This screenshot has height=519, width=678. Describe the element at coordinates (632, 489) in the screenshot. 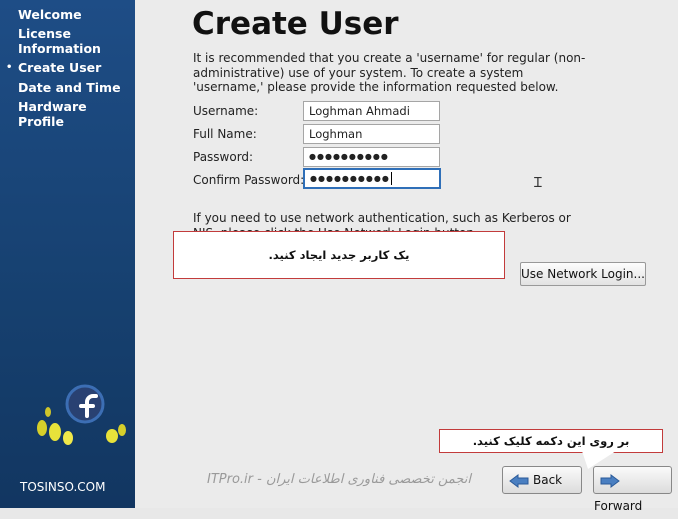

I see `forward-button: Forward` at that location.